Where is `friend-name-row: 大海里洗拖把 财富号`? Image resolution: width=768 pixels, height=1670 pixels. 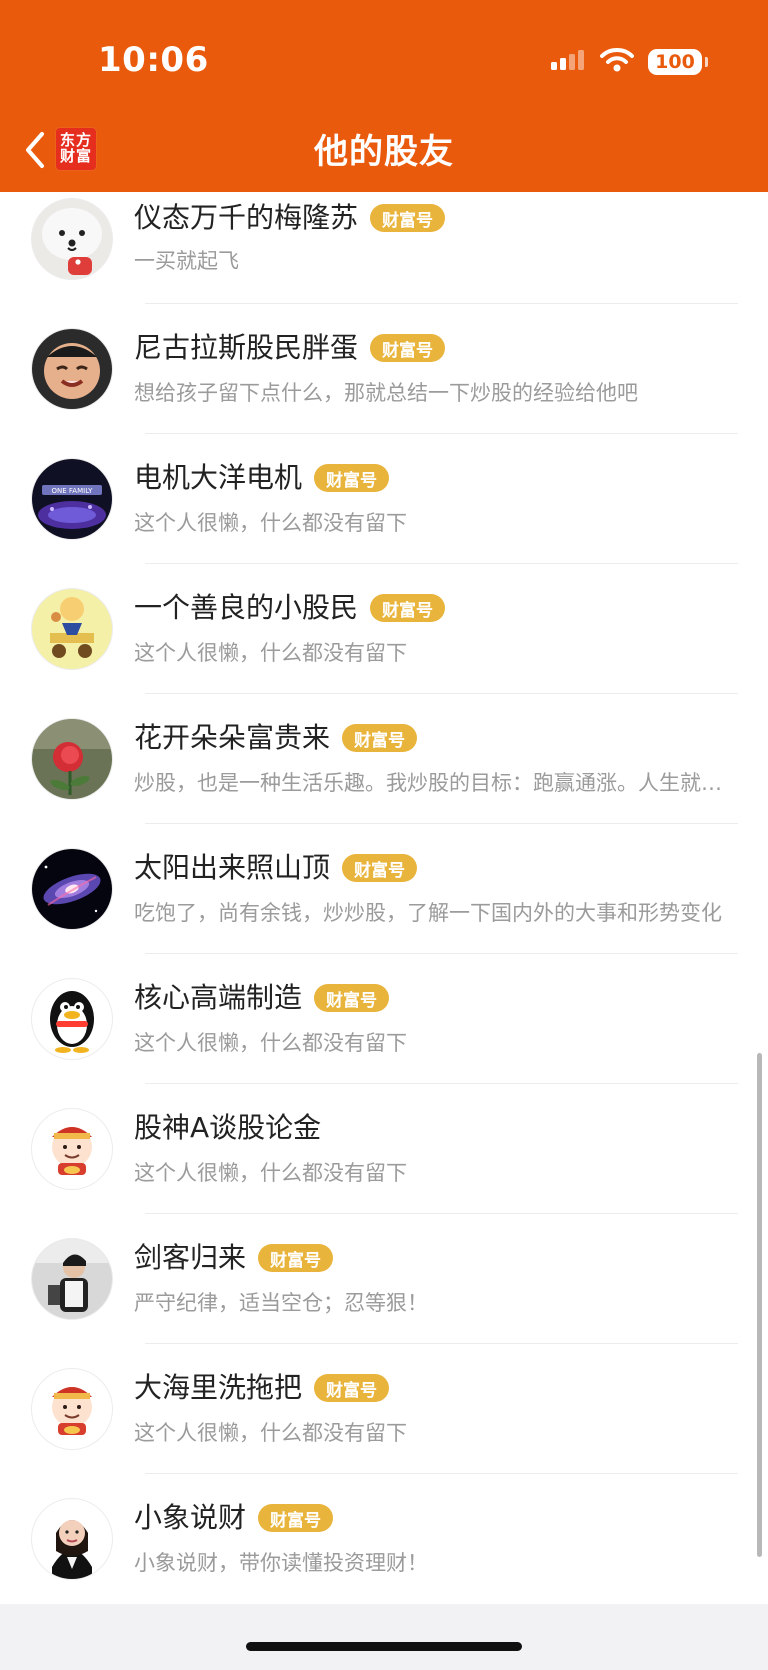 friend-name-row: 大海里洗拖把 财富号 is located at coordinates (262, 1388).